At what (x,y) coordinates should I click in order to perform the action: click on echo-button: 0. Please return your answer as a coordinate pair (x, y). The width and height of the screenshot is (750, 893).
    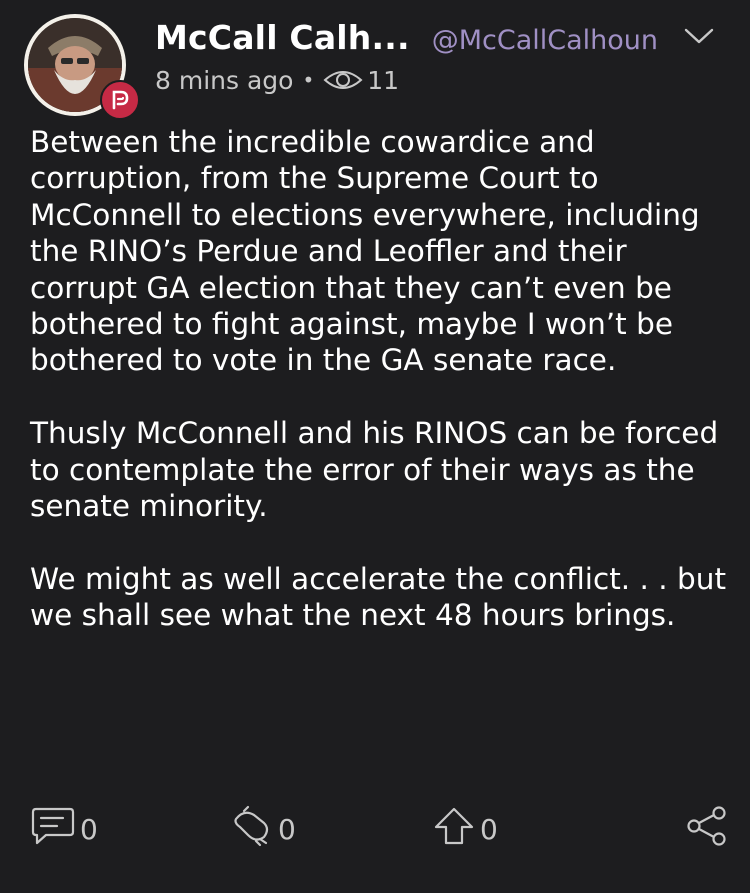
    Looking at the image, I should click on (263, 829).